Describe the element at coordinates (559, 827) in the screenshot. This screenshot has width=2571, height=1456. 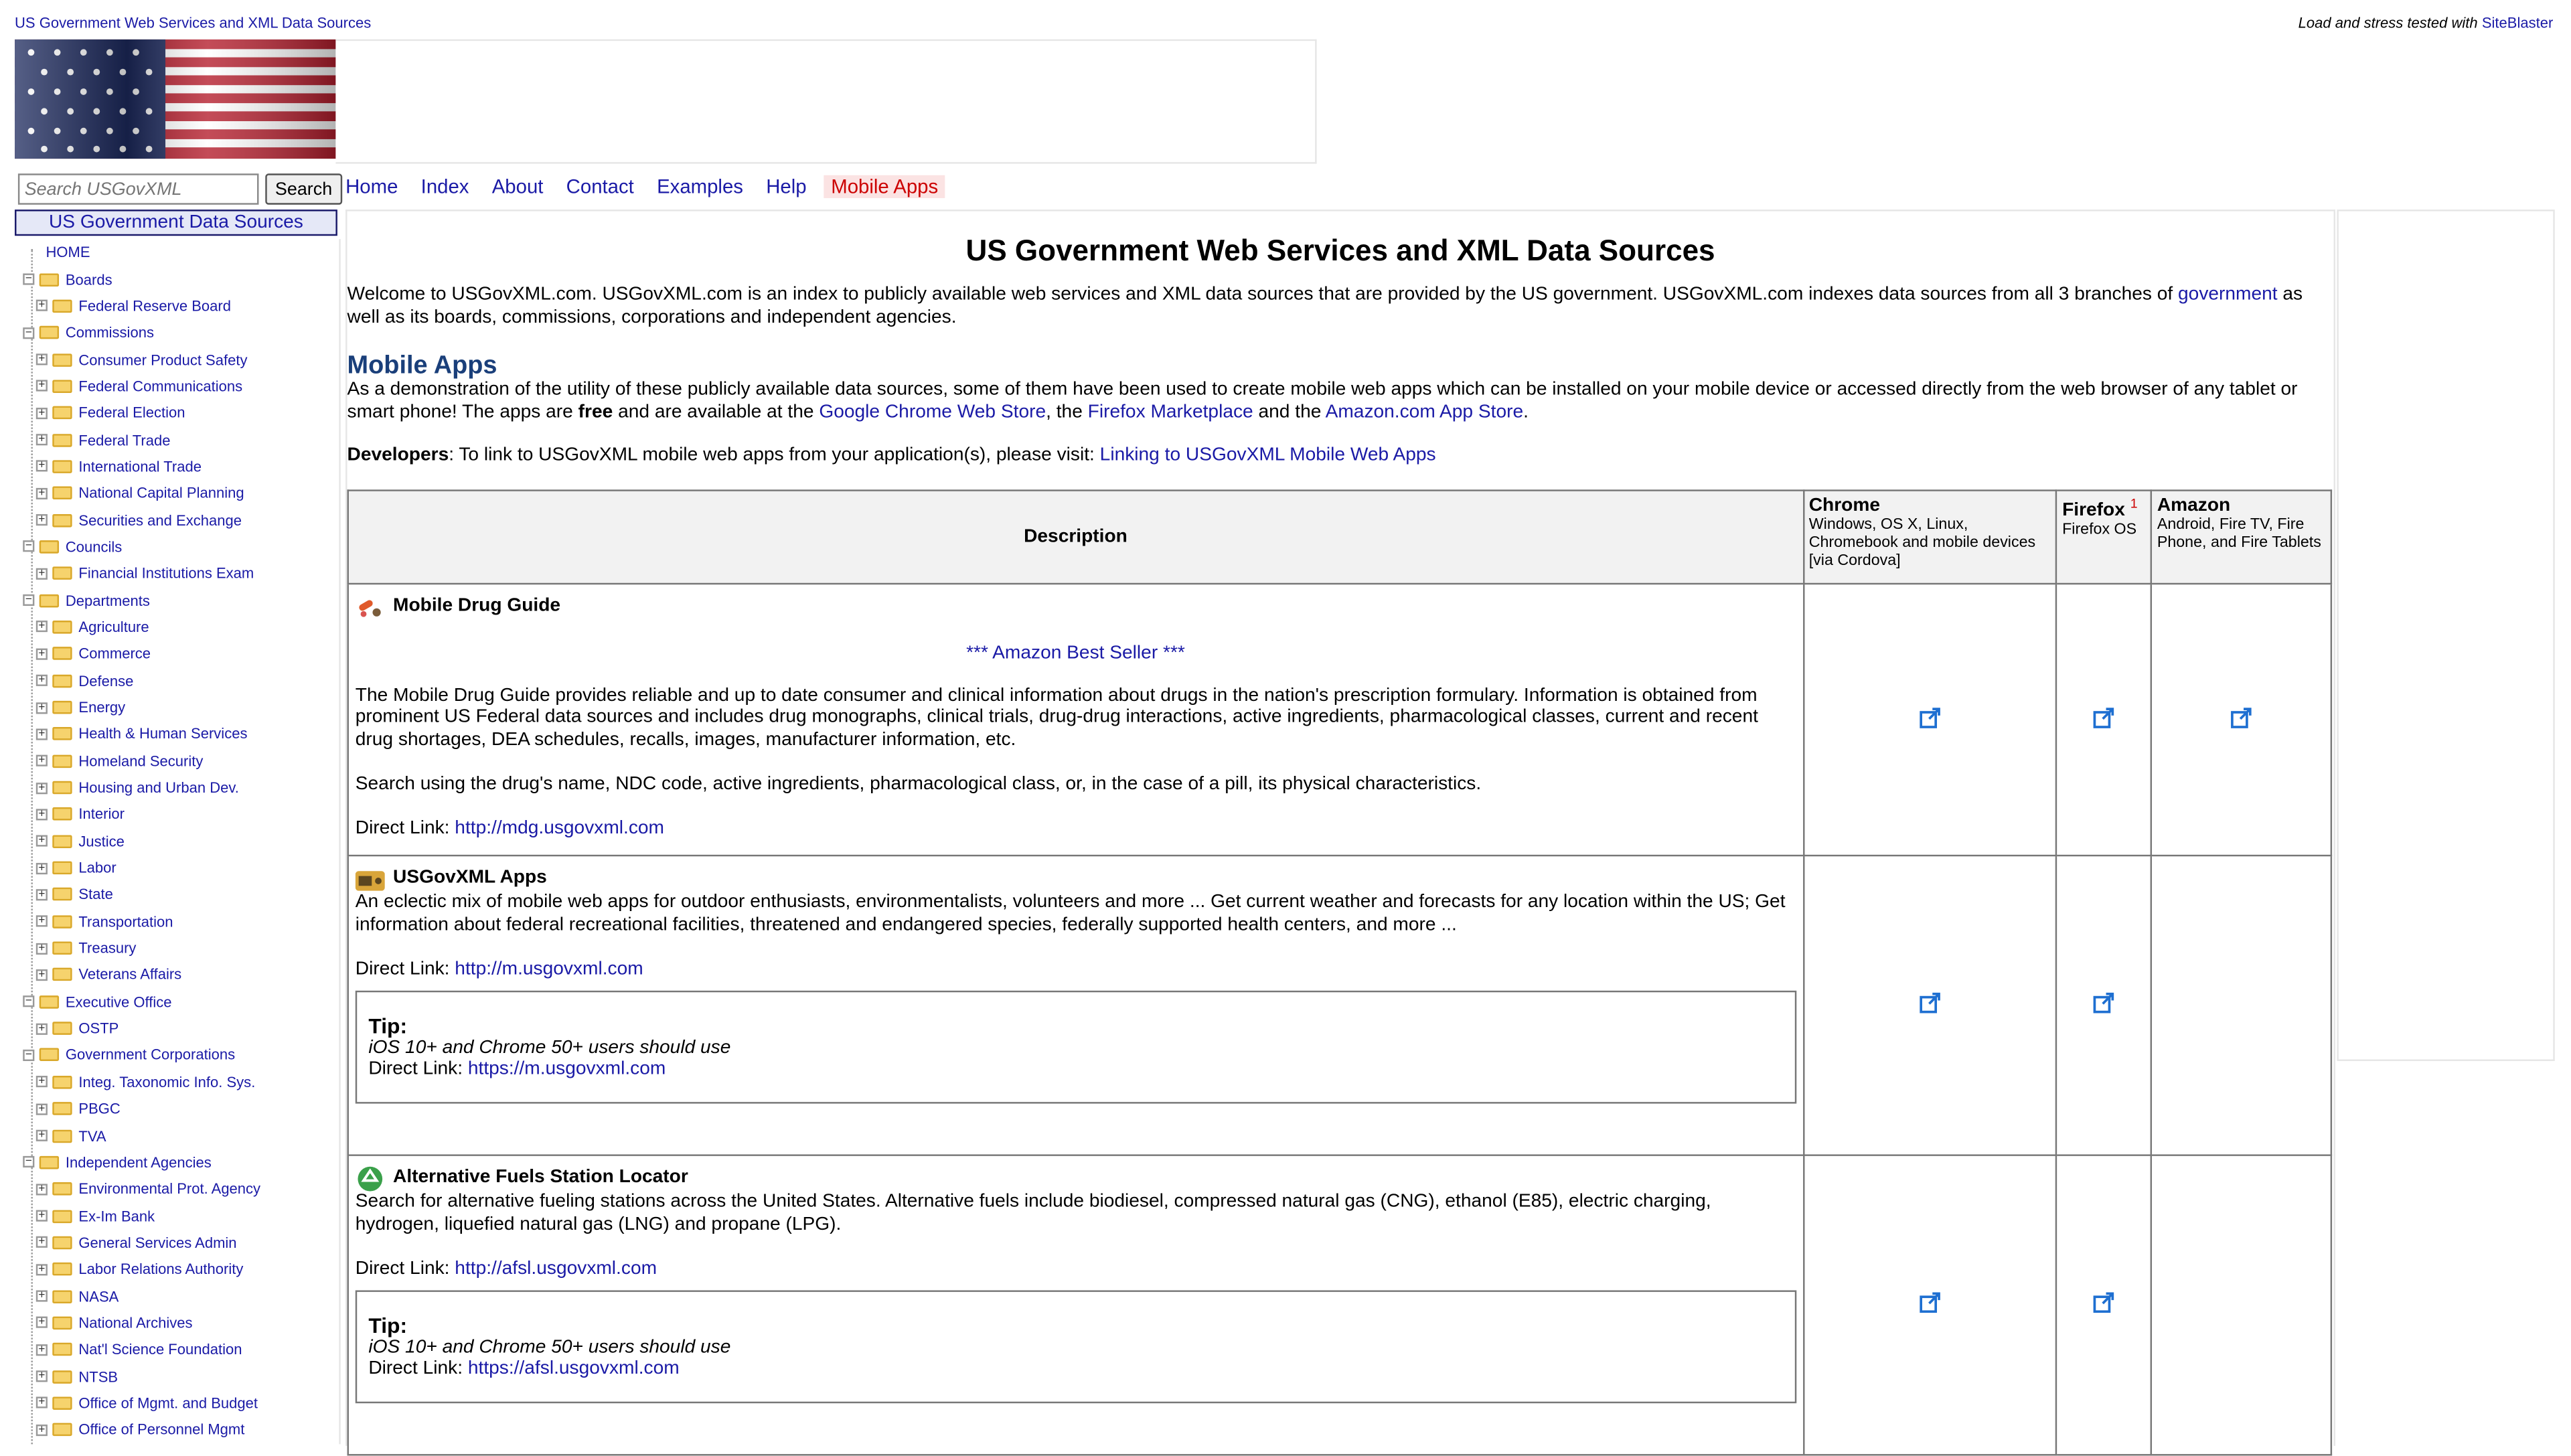
I see `direct-link: http://mdg.usgovxml.com` at that location.